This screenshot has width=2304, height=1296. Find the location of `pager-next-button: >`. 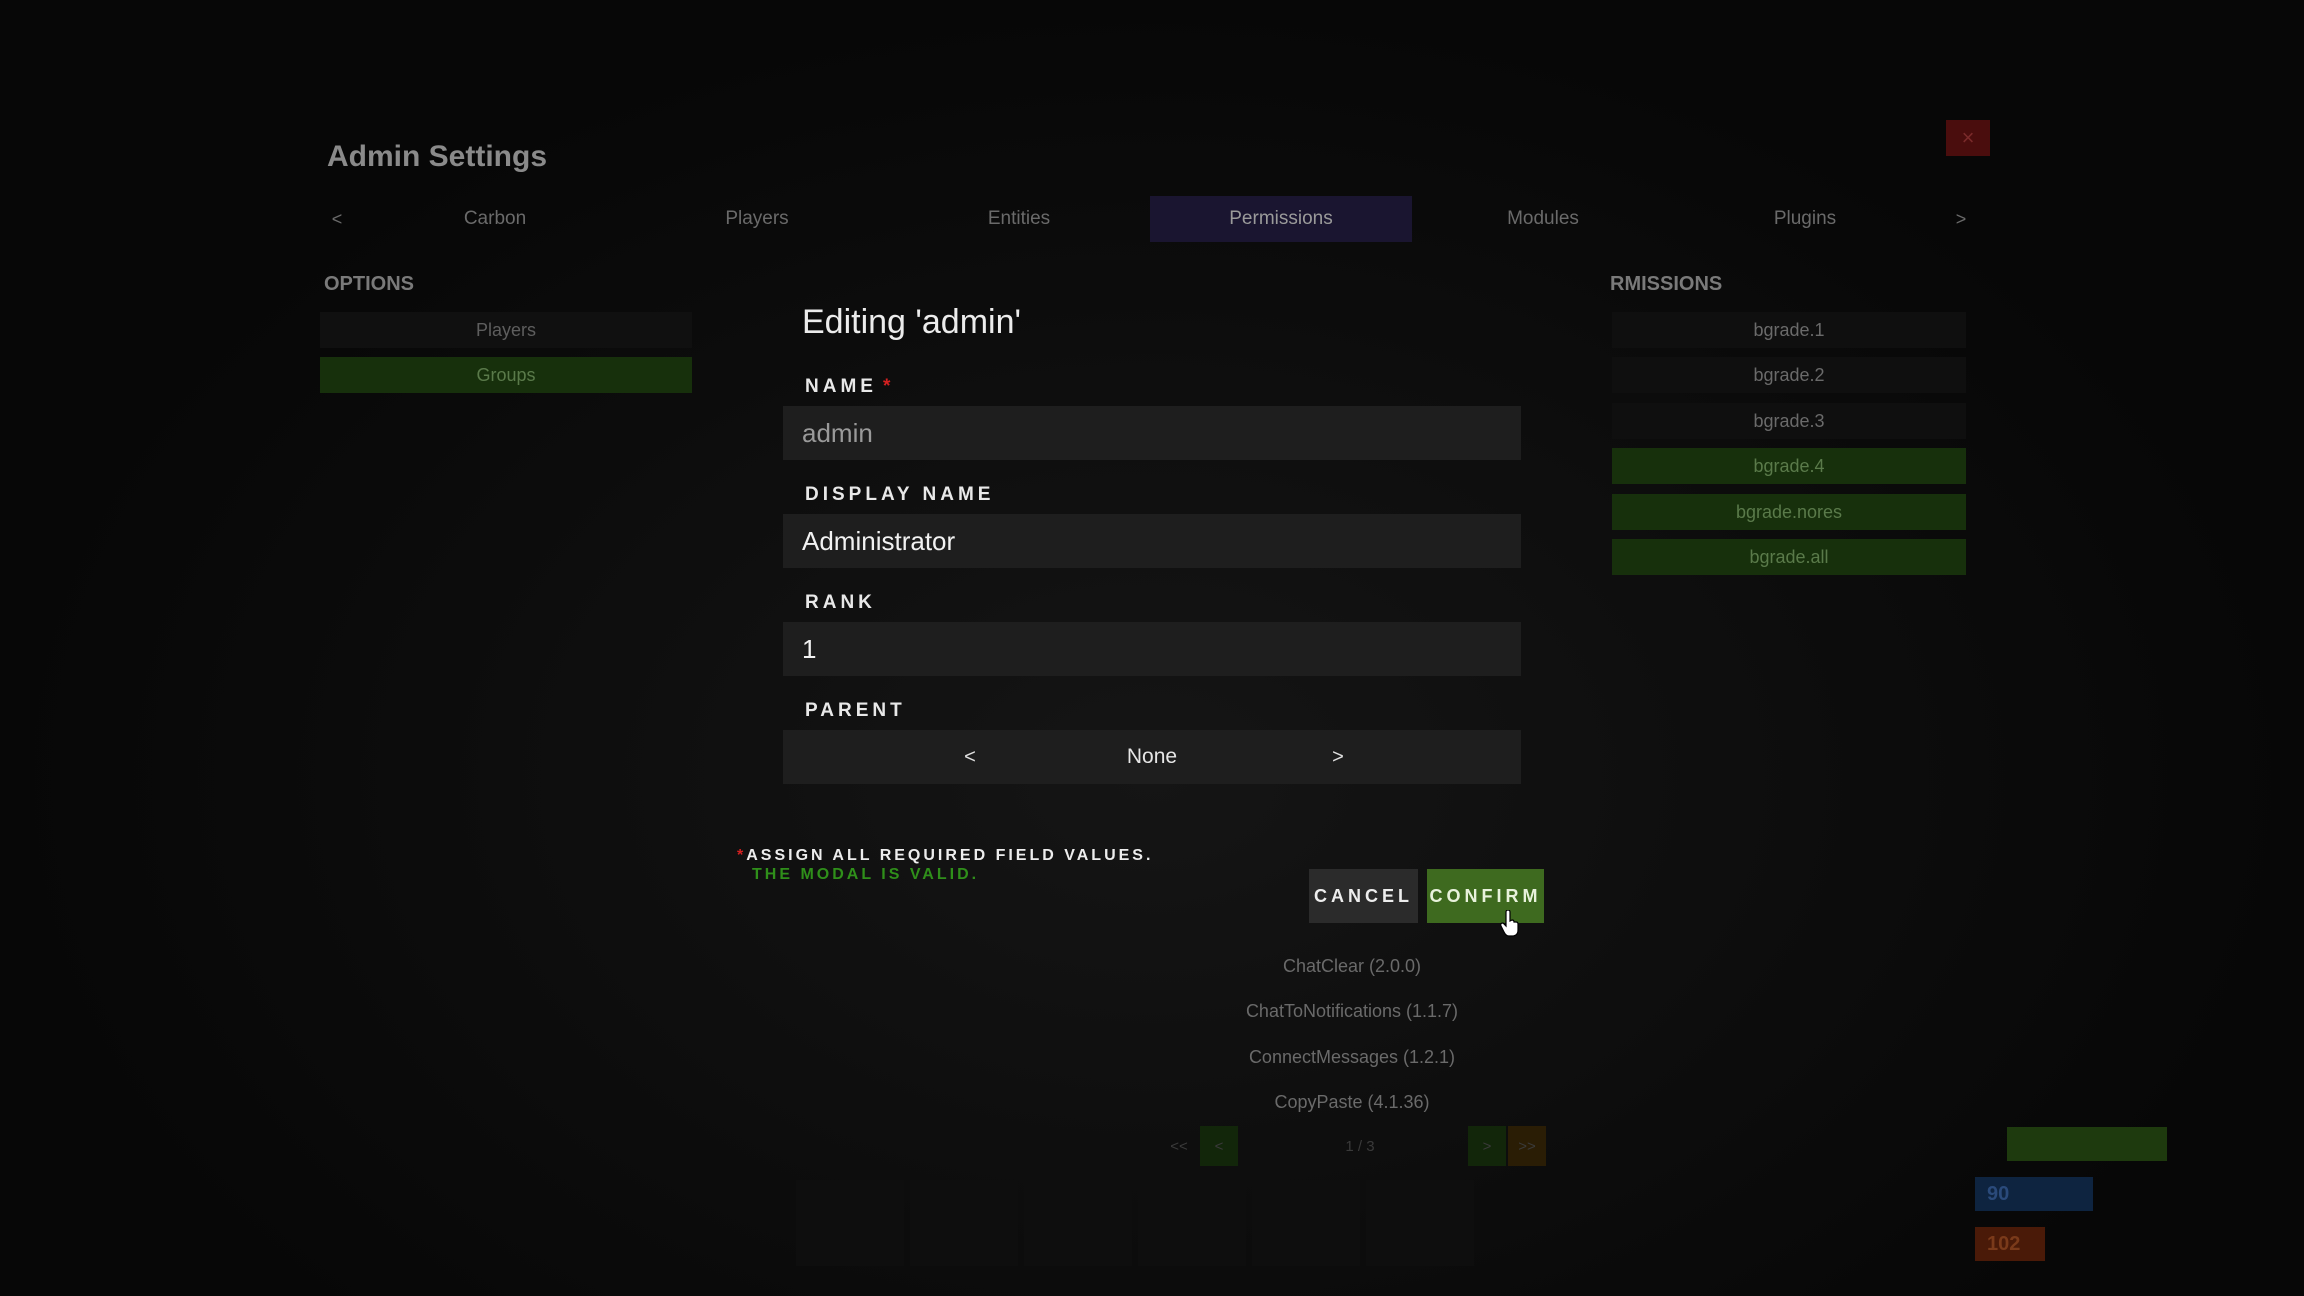

pager-next-button: > is located at coordinates (1487, 1146).